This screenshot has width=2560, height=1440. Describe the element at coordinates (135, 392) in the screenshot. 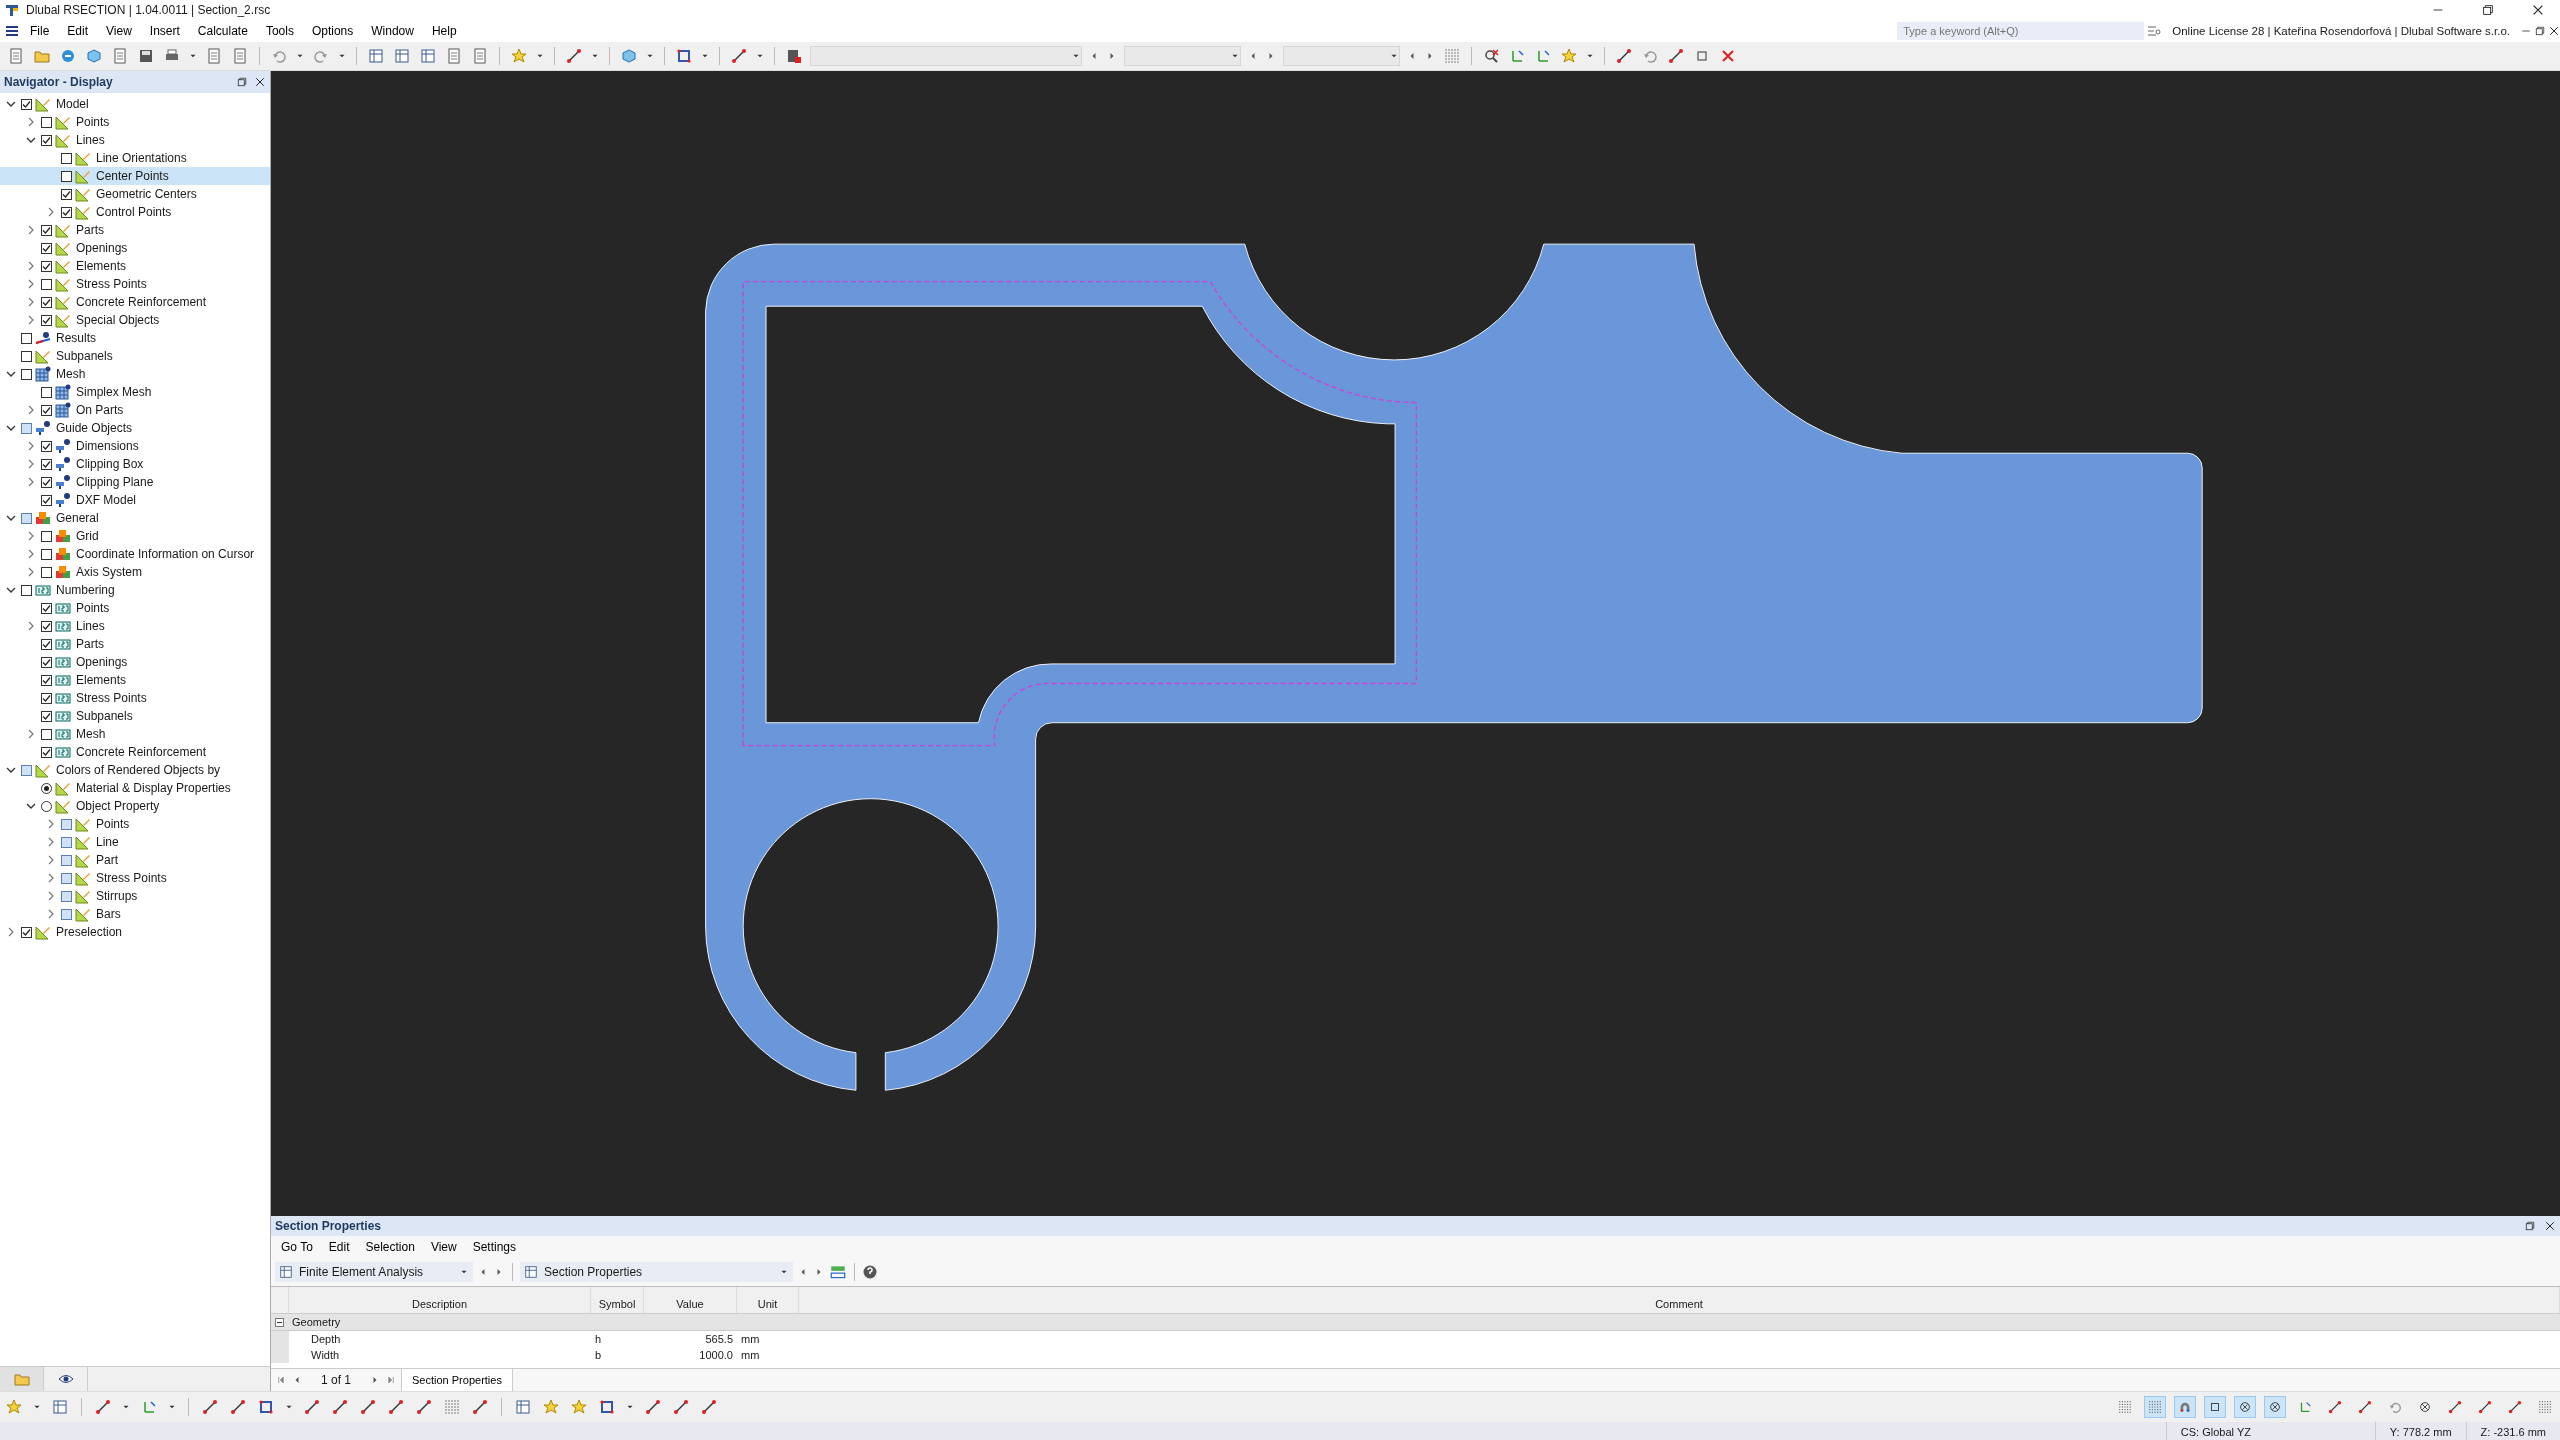

I see `tree-row: Simplex Mesh` at that location.